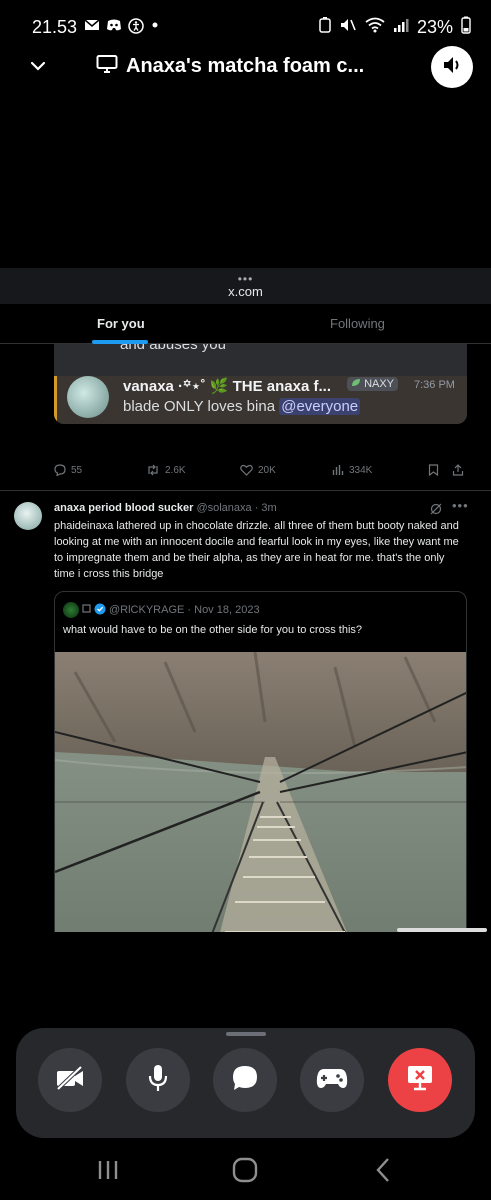  I want to click on speaker-icon, so click(452, 67).